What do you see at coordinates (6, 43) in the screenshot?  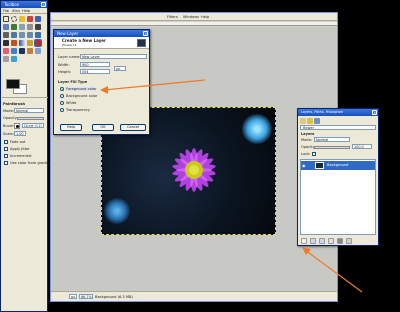 I see `text-icon` at bounding box center [6, 43].